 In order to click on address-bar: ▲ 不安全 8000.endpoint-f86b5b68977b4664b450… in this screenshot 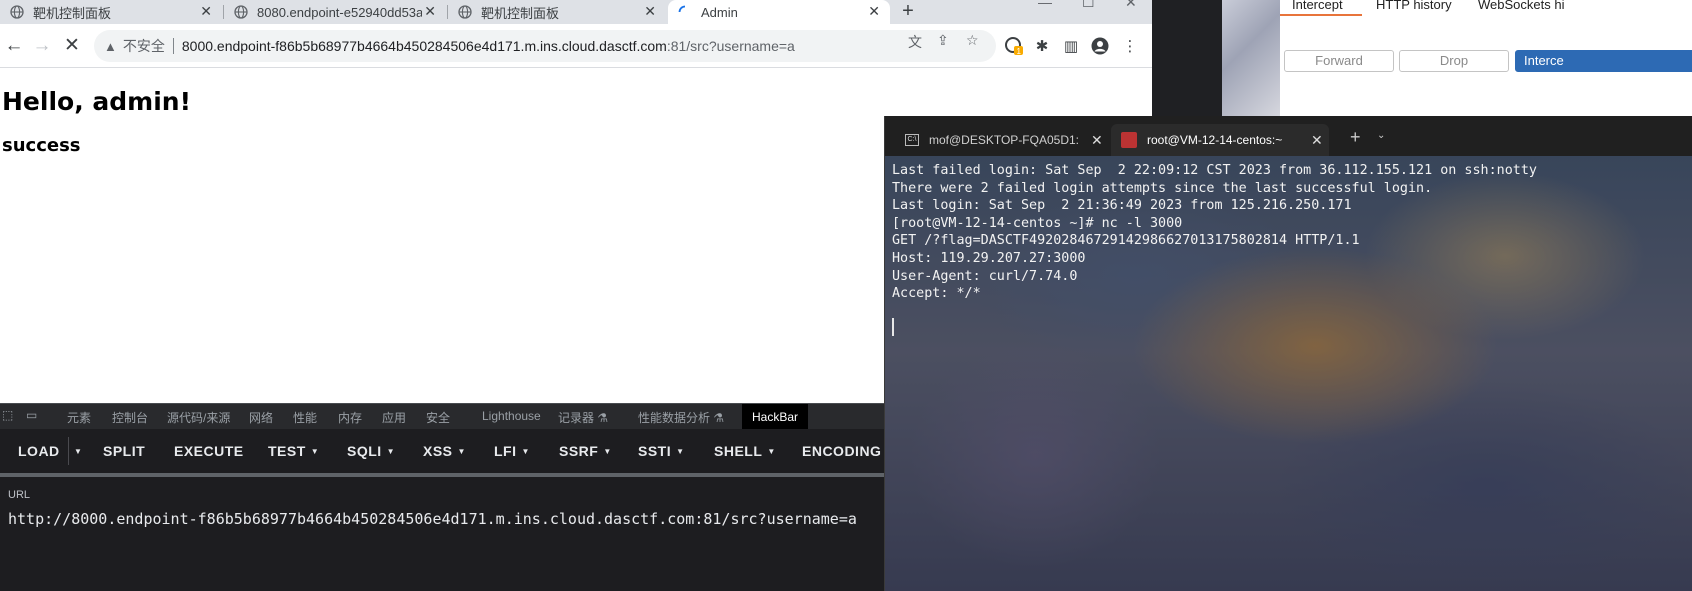, I will do `click(545, 46)`.